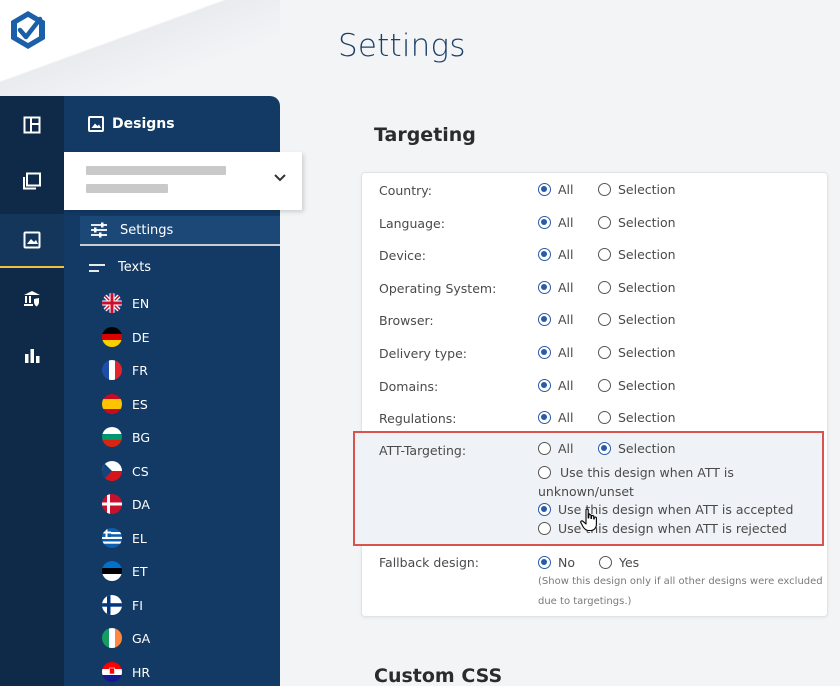 The height and width of the screenshot is (686, 840). What do you see at coordinates (141, 337) in the screenshot?
I see `lang-label: DE` at bounding box center [141, 337].